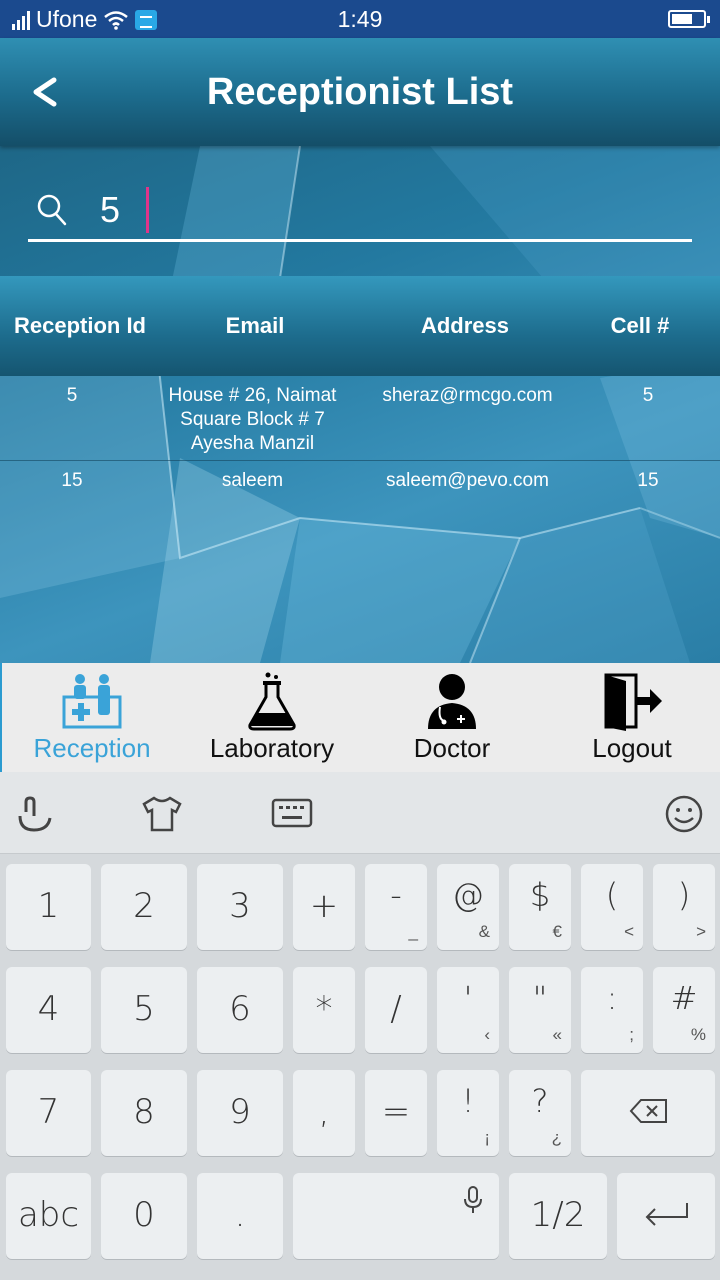 The height and width of the screenshot is (1280, 720). I want to click on nav-logout: Logout, so click(631, 717).